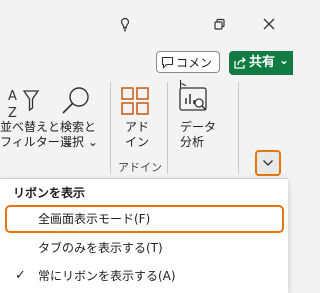 The height and width of the screenshot is (293, 320). Describe the element at coordinates (12, 96) in the screenshot. I see `svg-text: A` at that location.